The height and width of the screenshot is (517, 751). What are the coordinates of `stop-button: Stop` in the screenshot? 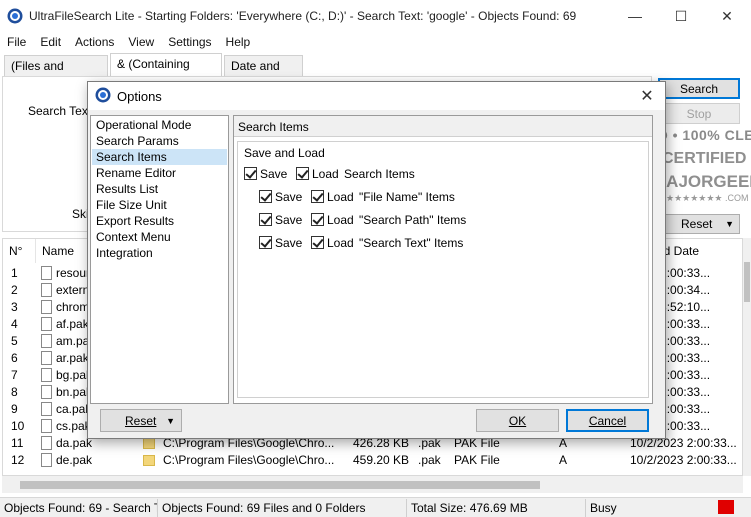 It's located at (699, 113).